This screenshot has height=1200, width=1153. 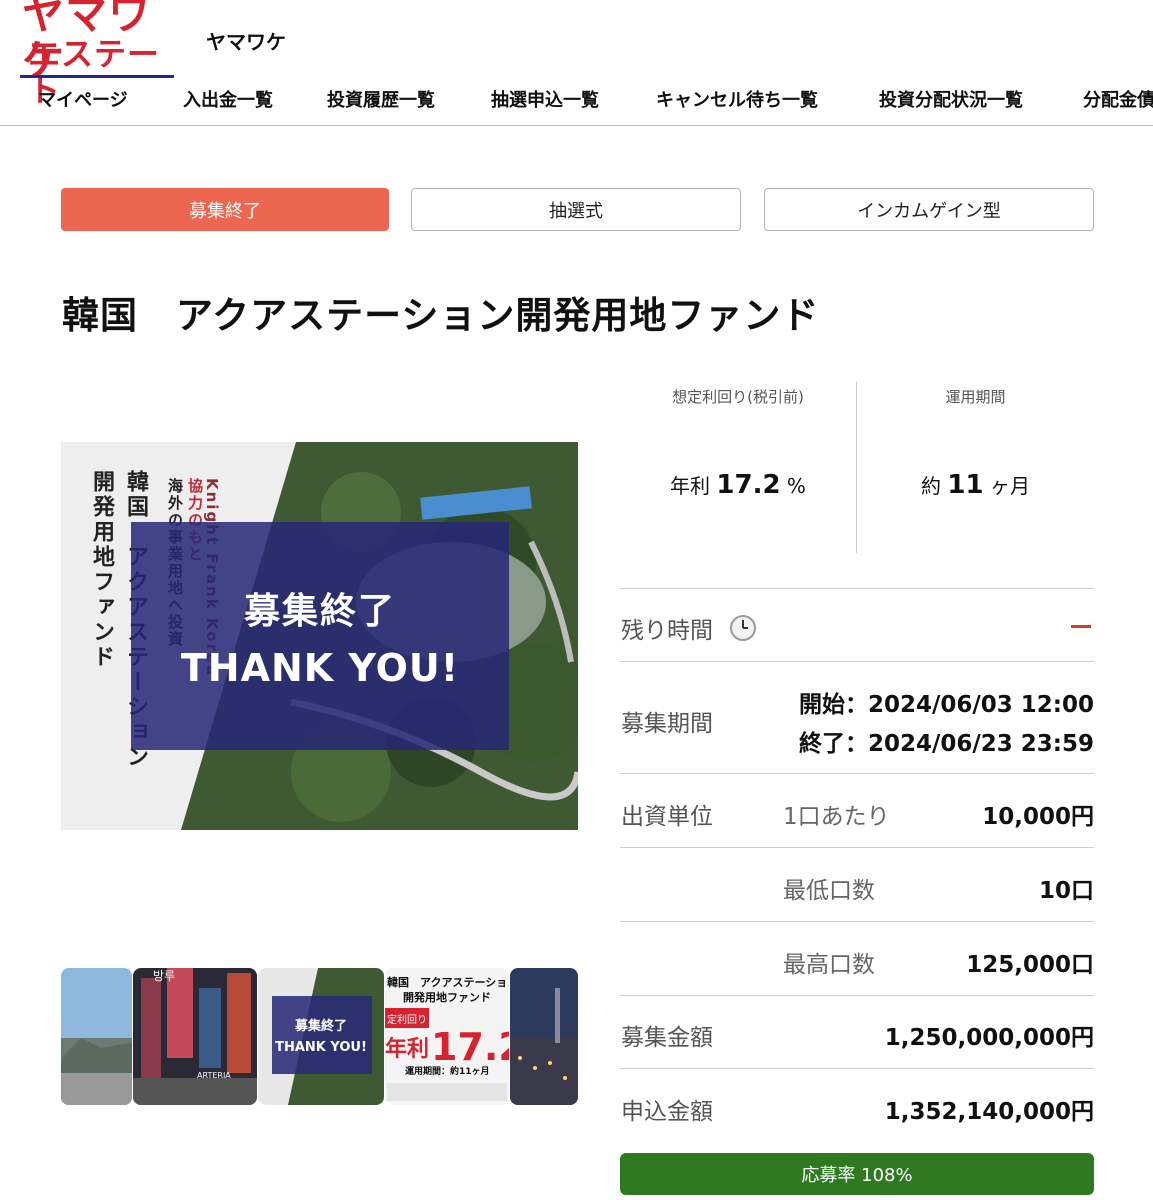 What do you see at coordinates (1038, 817) in the screenshot?
I see `per-unit-value: 10,000円` at bounding box center [1038, 817].